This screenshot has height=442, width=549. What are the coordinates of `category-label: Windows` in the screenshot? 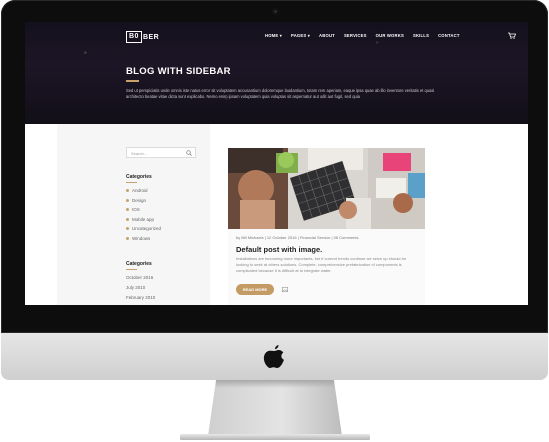 It's located at (141, 238).